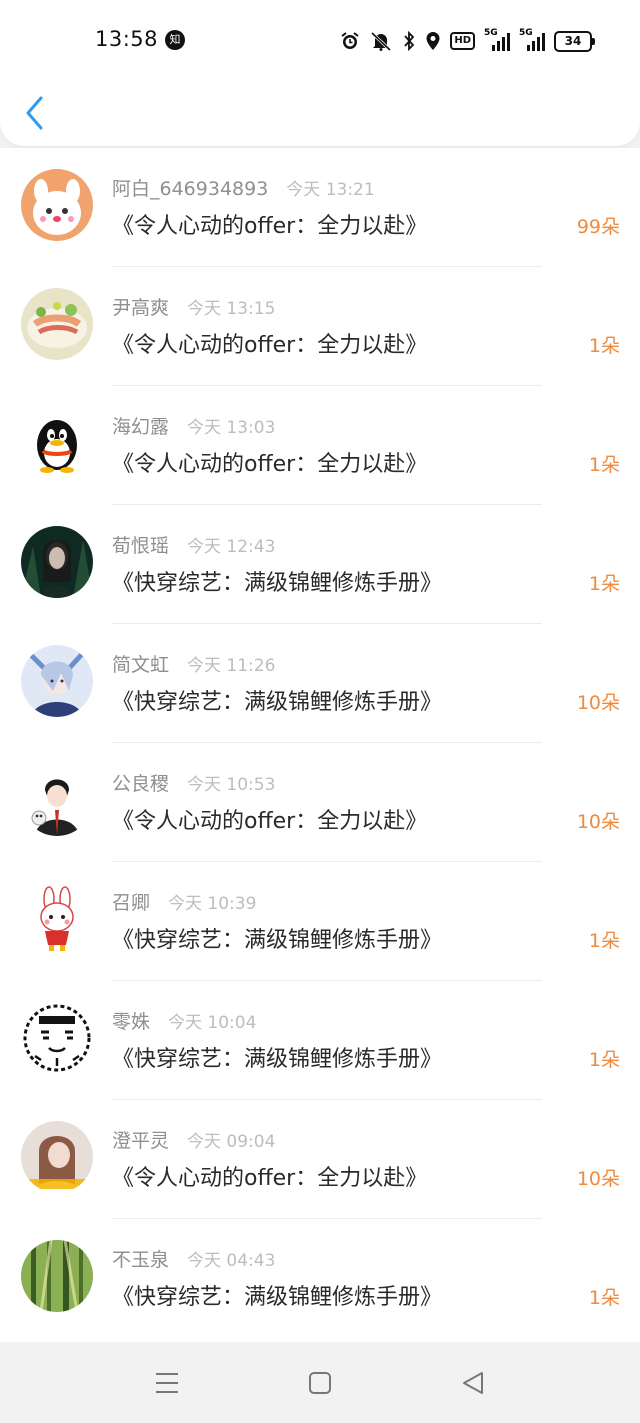 This screenshot has width=640, height=1423. What do you see at coordinates (320, 921) in the screenshot?
I see `list-item: 召卿 今天 10:39 《快穿综艺：满级锦鲤修炼手册》 1朵` at bounding box center [320, 921].